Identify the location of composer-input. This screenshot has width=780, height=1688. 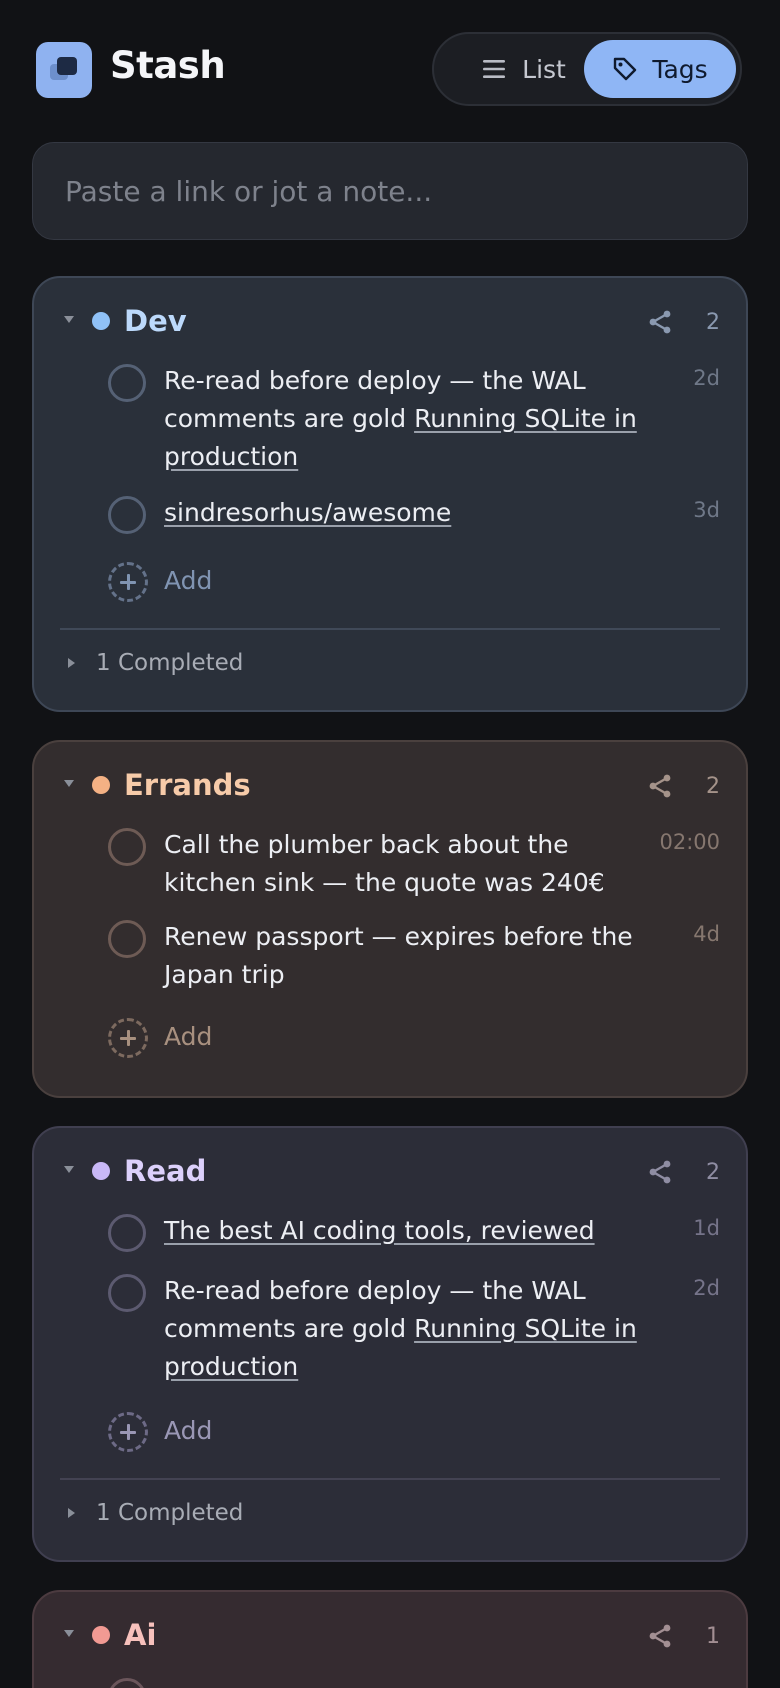
(390, 191).